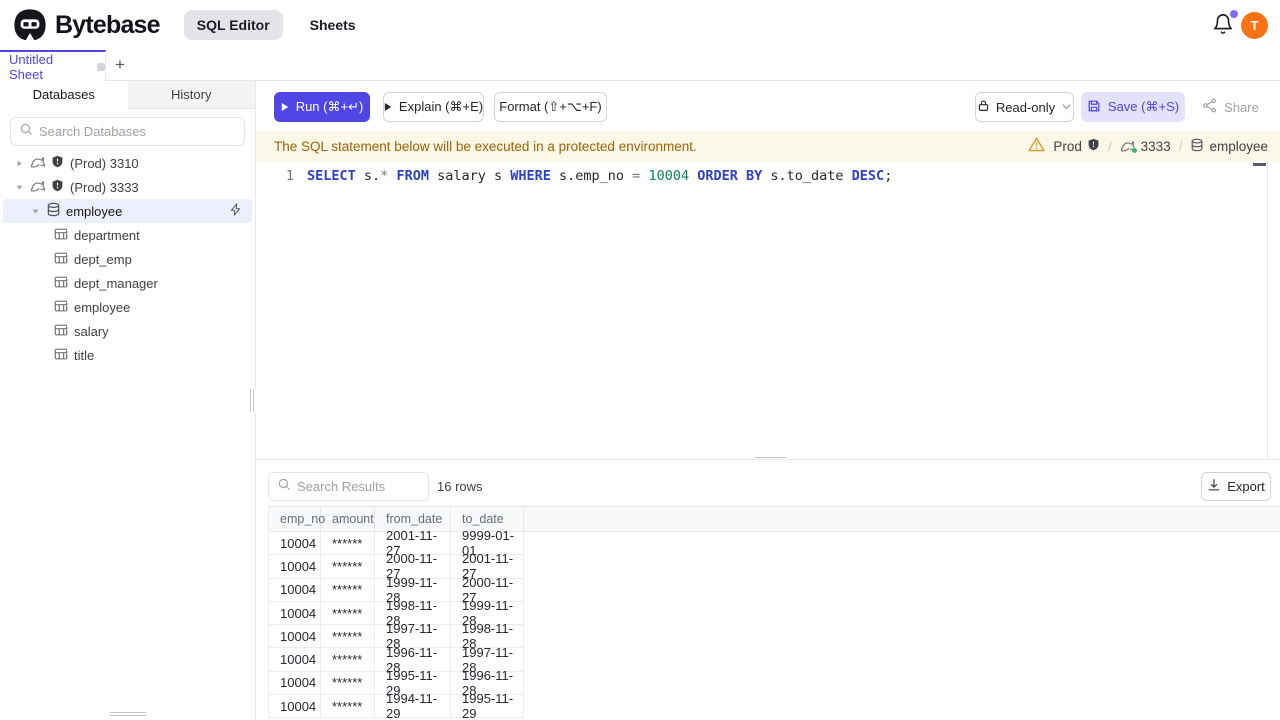  What do you see at coordinates (487, 705) in the screenshot?
I see `result-cell: 1995-11-29` at bounding box center [487, 705].